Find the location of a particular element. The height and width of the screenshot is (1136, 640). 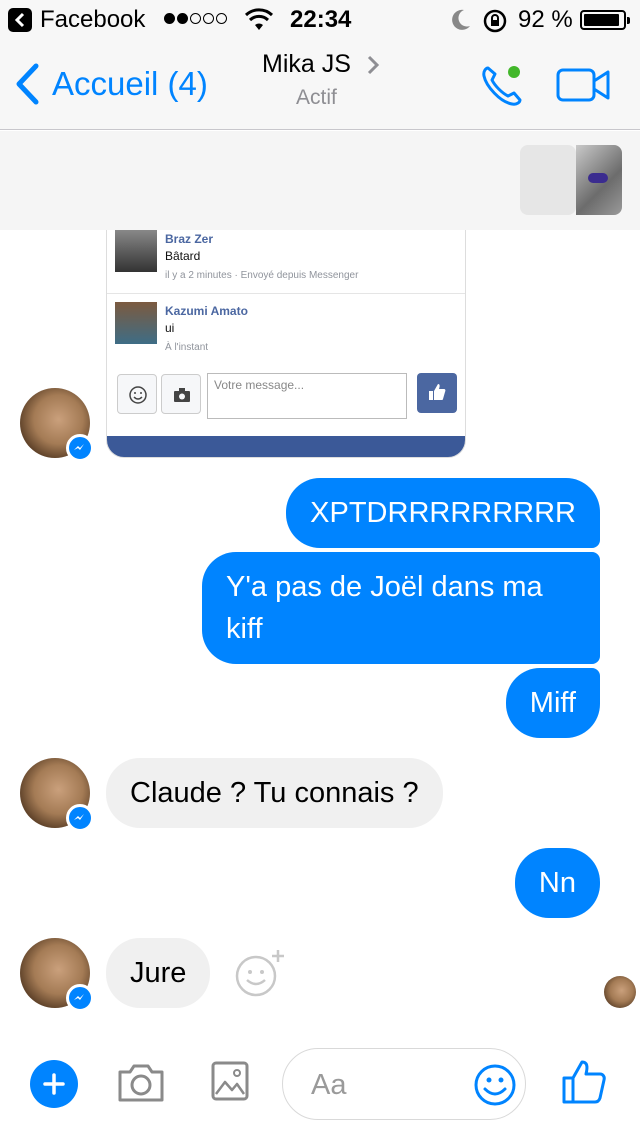

battery-icon is located at coordinates (605, 20).